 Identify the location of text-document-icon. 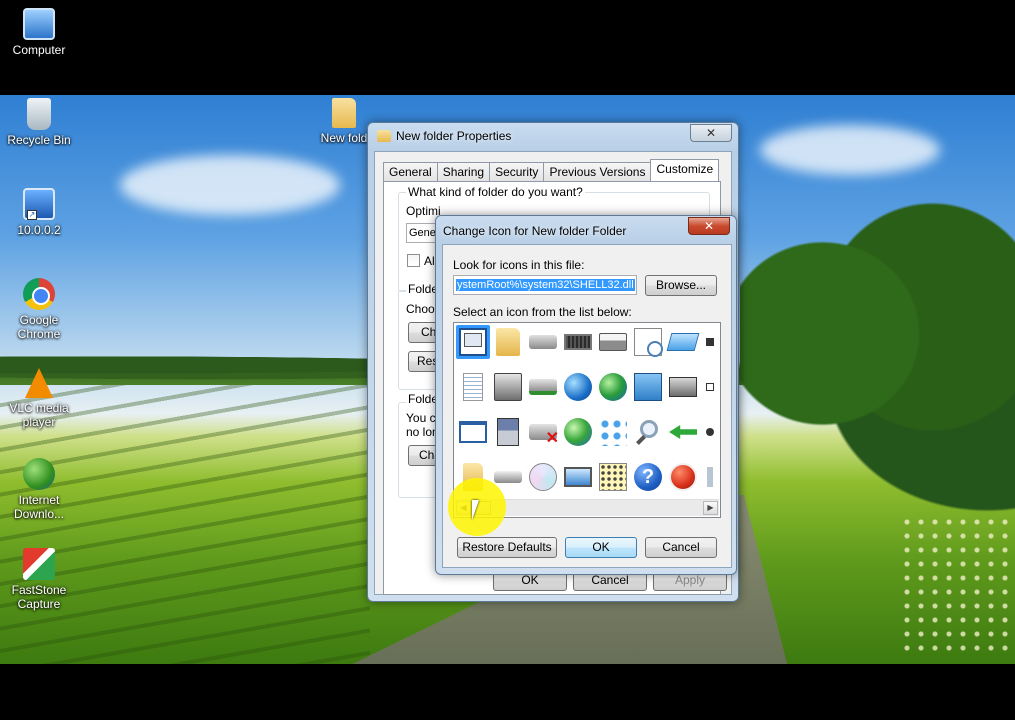
(473, 387).